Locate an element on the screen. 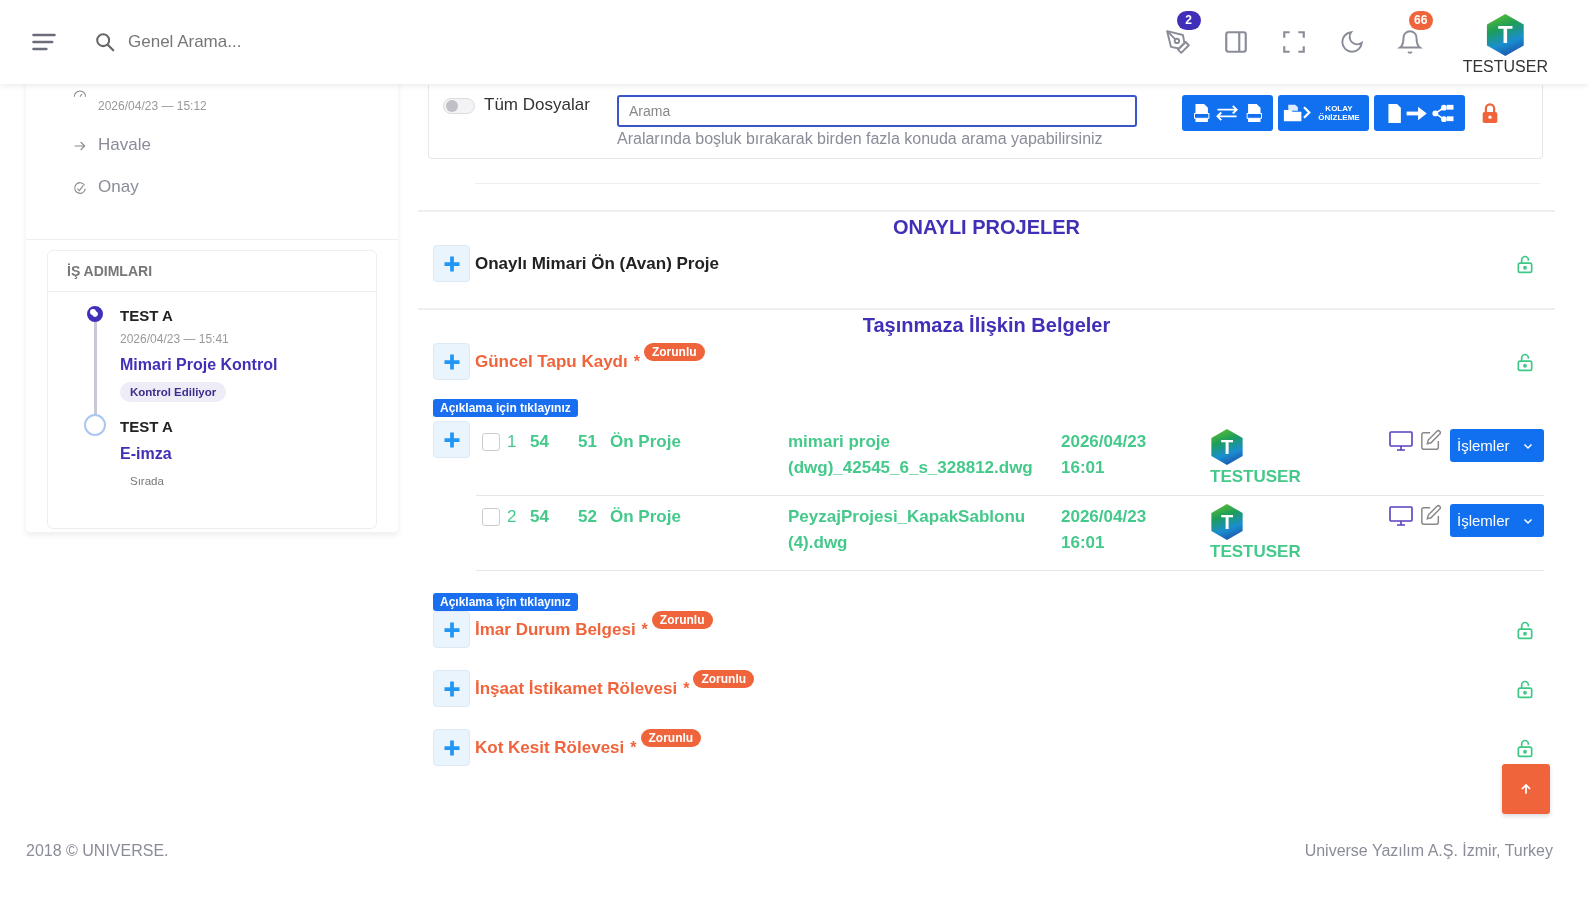 This screenshot has width=1588, height=898. fullscreen-icon is located at coordinates (1293, 42).